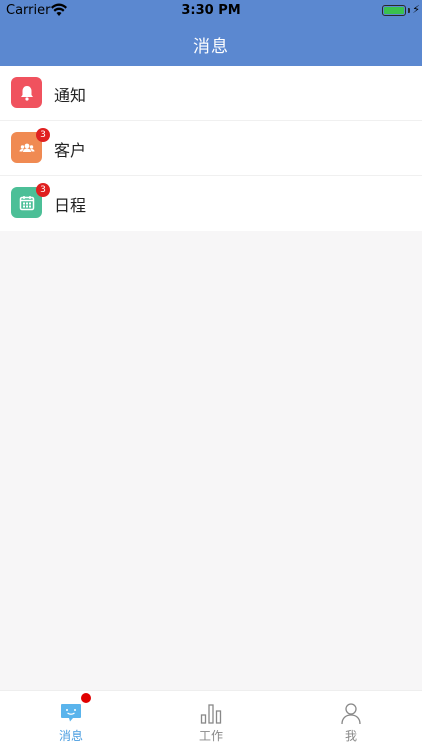 This screenshot has height=750, width=422. I want to click on page-title: 消息, so click(211, 47).